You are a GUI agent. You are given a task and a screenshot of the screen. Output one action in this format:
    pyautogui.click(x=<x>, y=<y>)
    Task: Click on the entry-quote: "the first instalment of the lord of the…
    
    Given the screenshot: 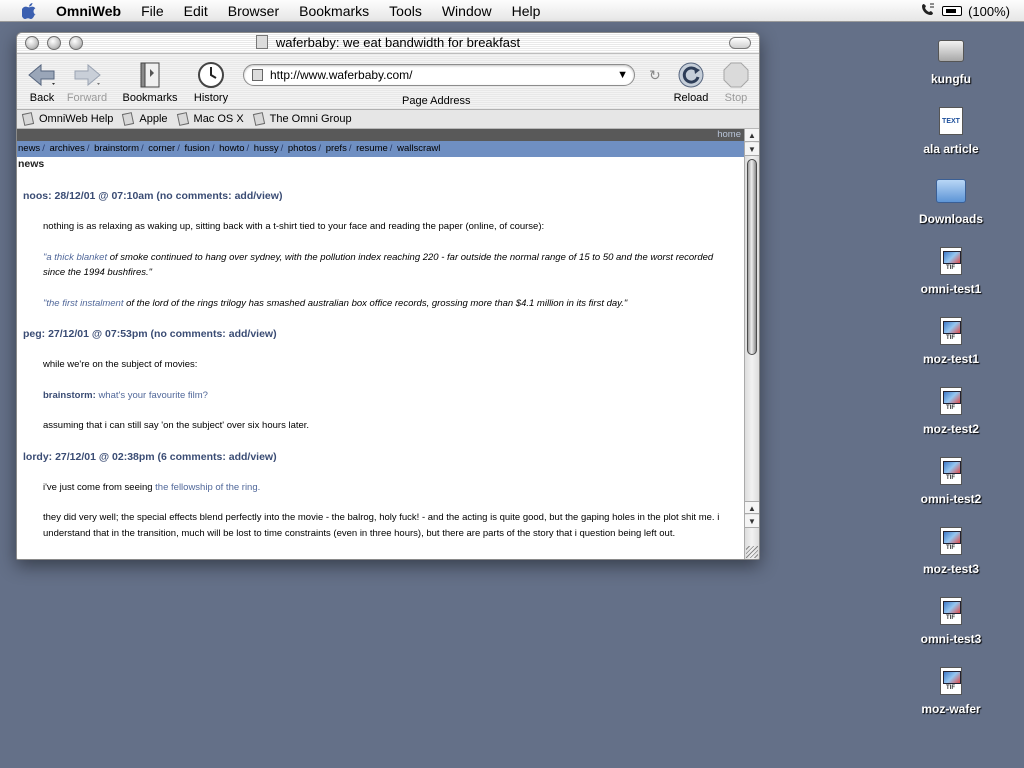 What is the action you would take?
    pyautogui.click(x=387, y=304)
    